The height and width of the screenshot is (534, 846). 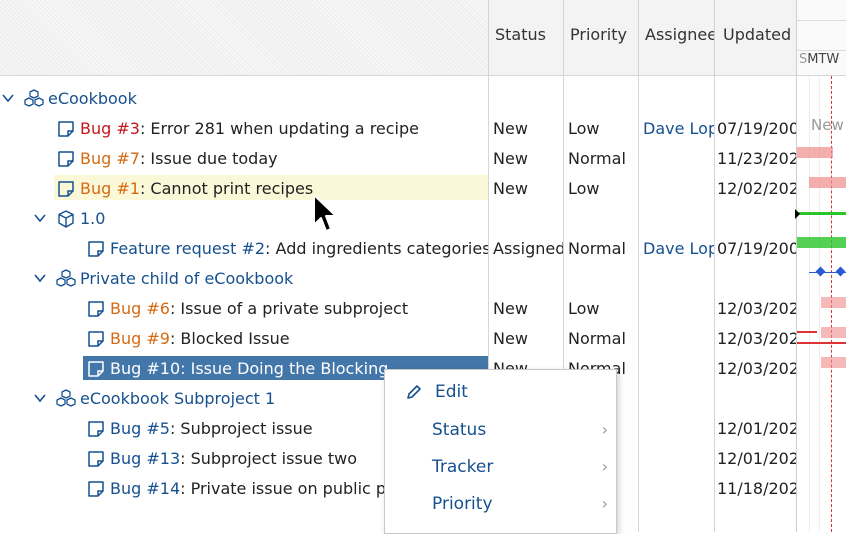 I want to click on menu-item-edit-label: Edit, so click(x=451, y=392).